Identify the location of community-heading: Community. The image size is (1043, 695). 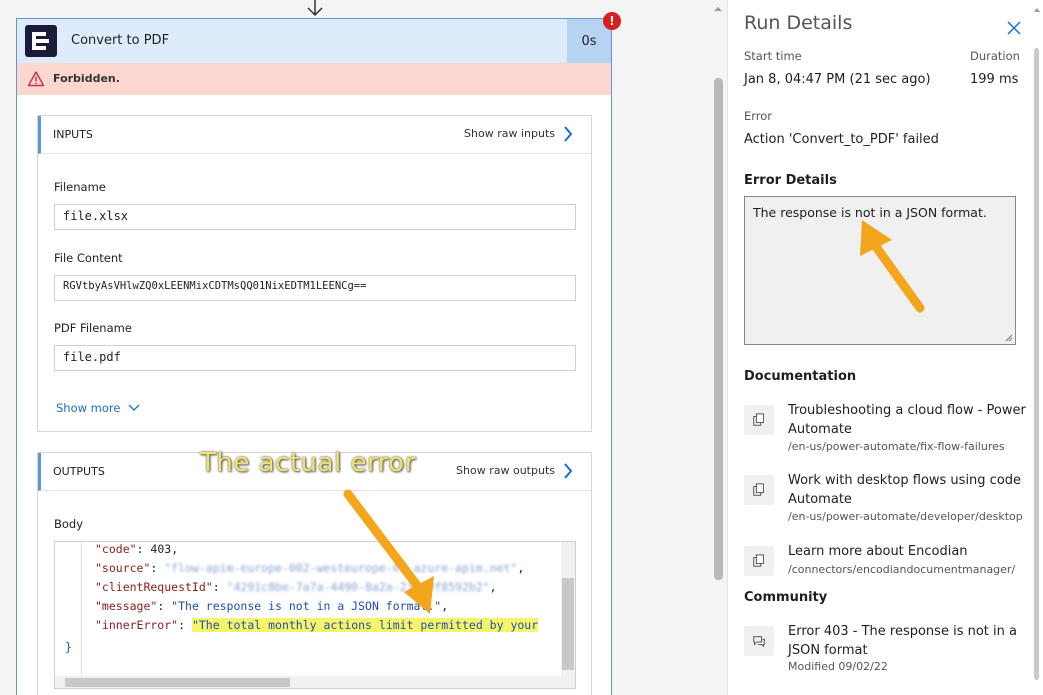
(786, 597).